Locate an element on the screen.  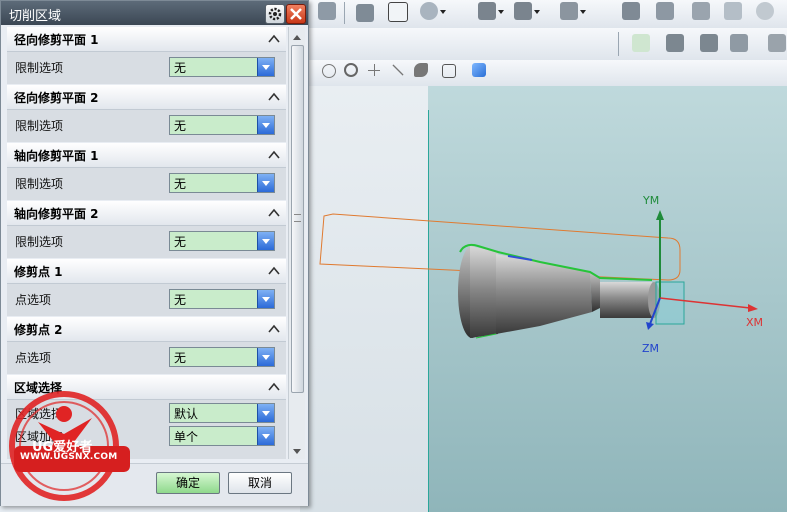
machine-icon is located at coordinates (631, 11).